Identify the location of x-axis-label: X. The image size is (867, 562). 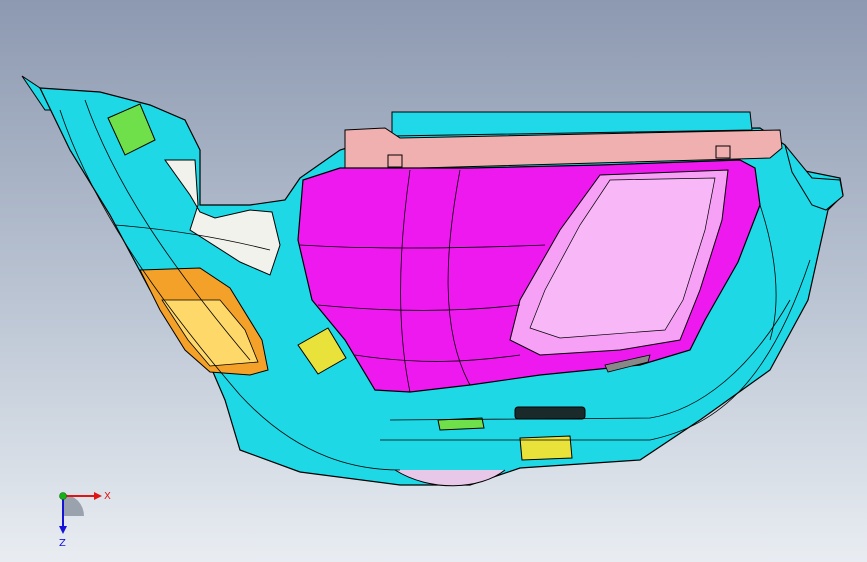
(107, 496).